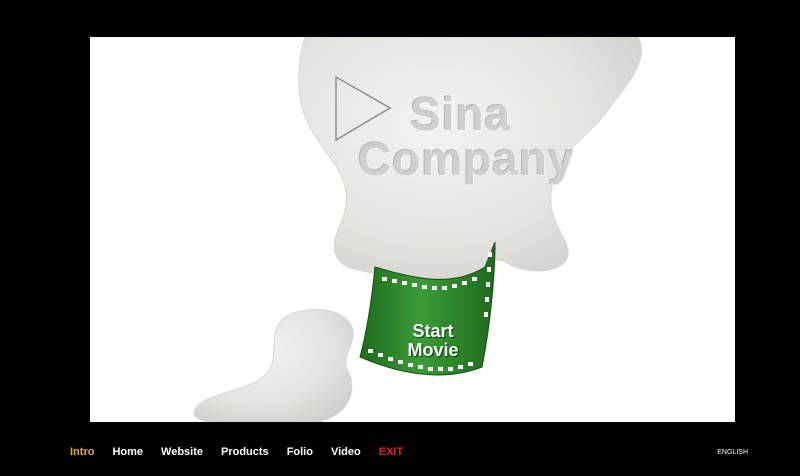  Describe the element at coordinates (346, 452) in the screenshot. I see `nav-item-video: Video` at that location.